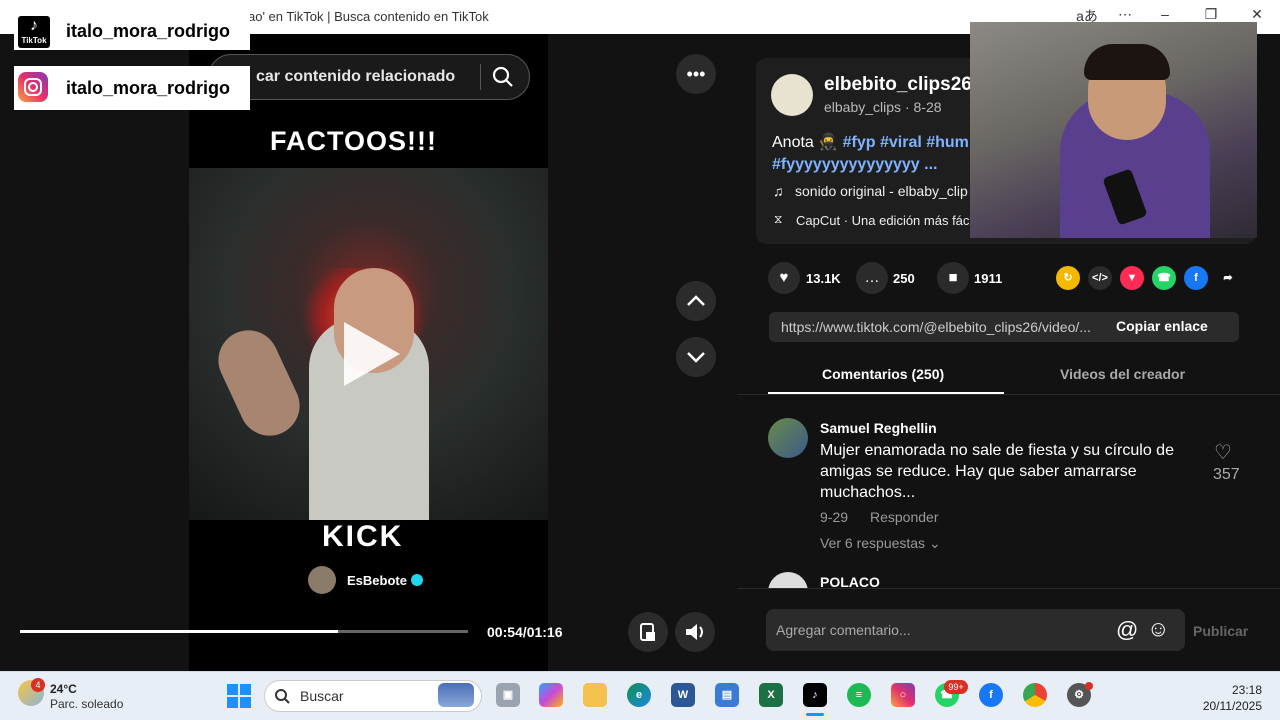 This screenshot has width=1280, height=720. What do you see at coordinates (355, 77) in the screenshot?
I see `search-input: car contenido relacionado` at bounding box center [355, 77].